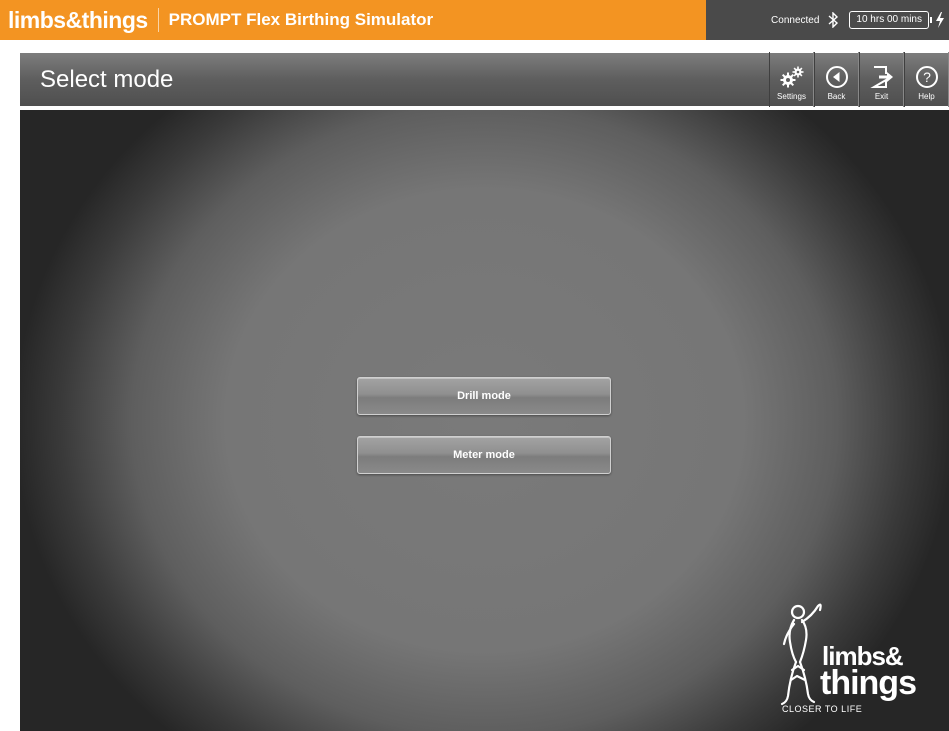 This screenshot has height=731, width=949. I want to click on page-header: Select mode Settings Back Exit ? Help, so click(484, 80).